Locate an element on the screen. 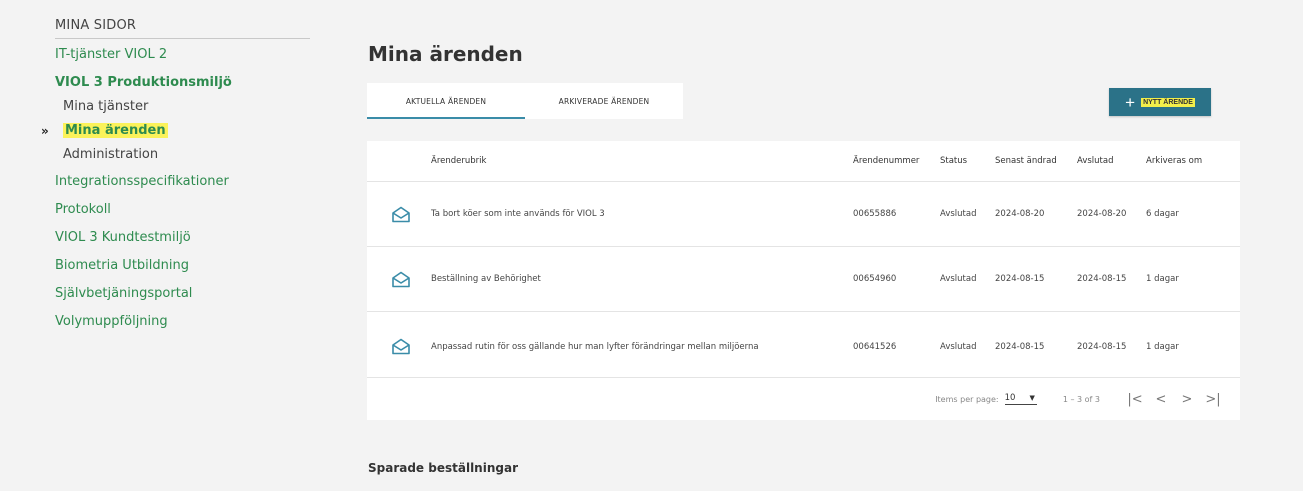 This screenshot has width=1303, height=491. column-header-archive-in: Arkiveras om is located at coordinates (1186, 161).